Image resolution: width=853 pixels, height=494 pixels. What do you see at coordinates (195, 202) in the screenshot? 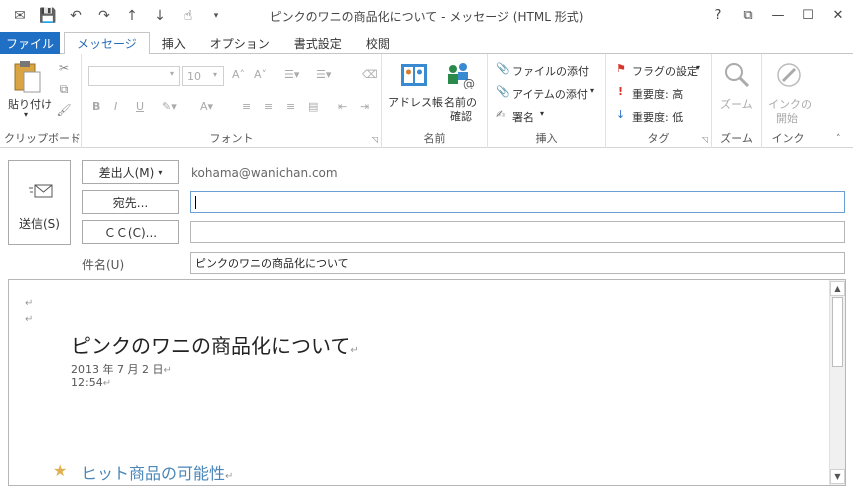
I see `text-cursor` at bounding box center [195, 202].